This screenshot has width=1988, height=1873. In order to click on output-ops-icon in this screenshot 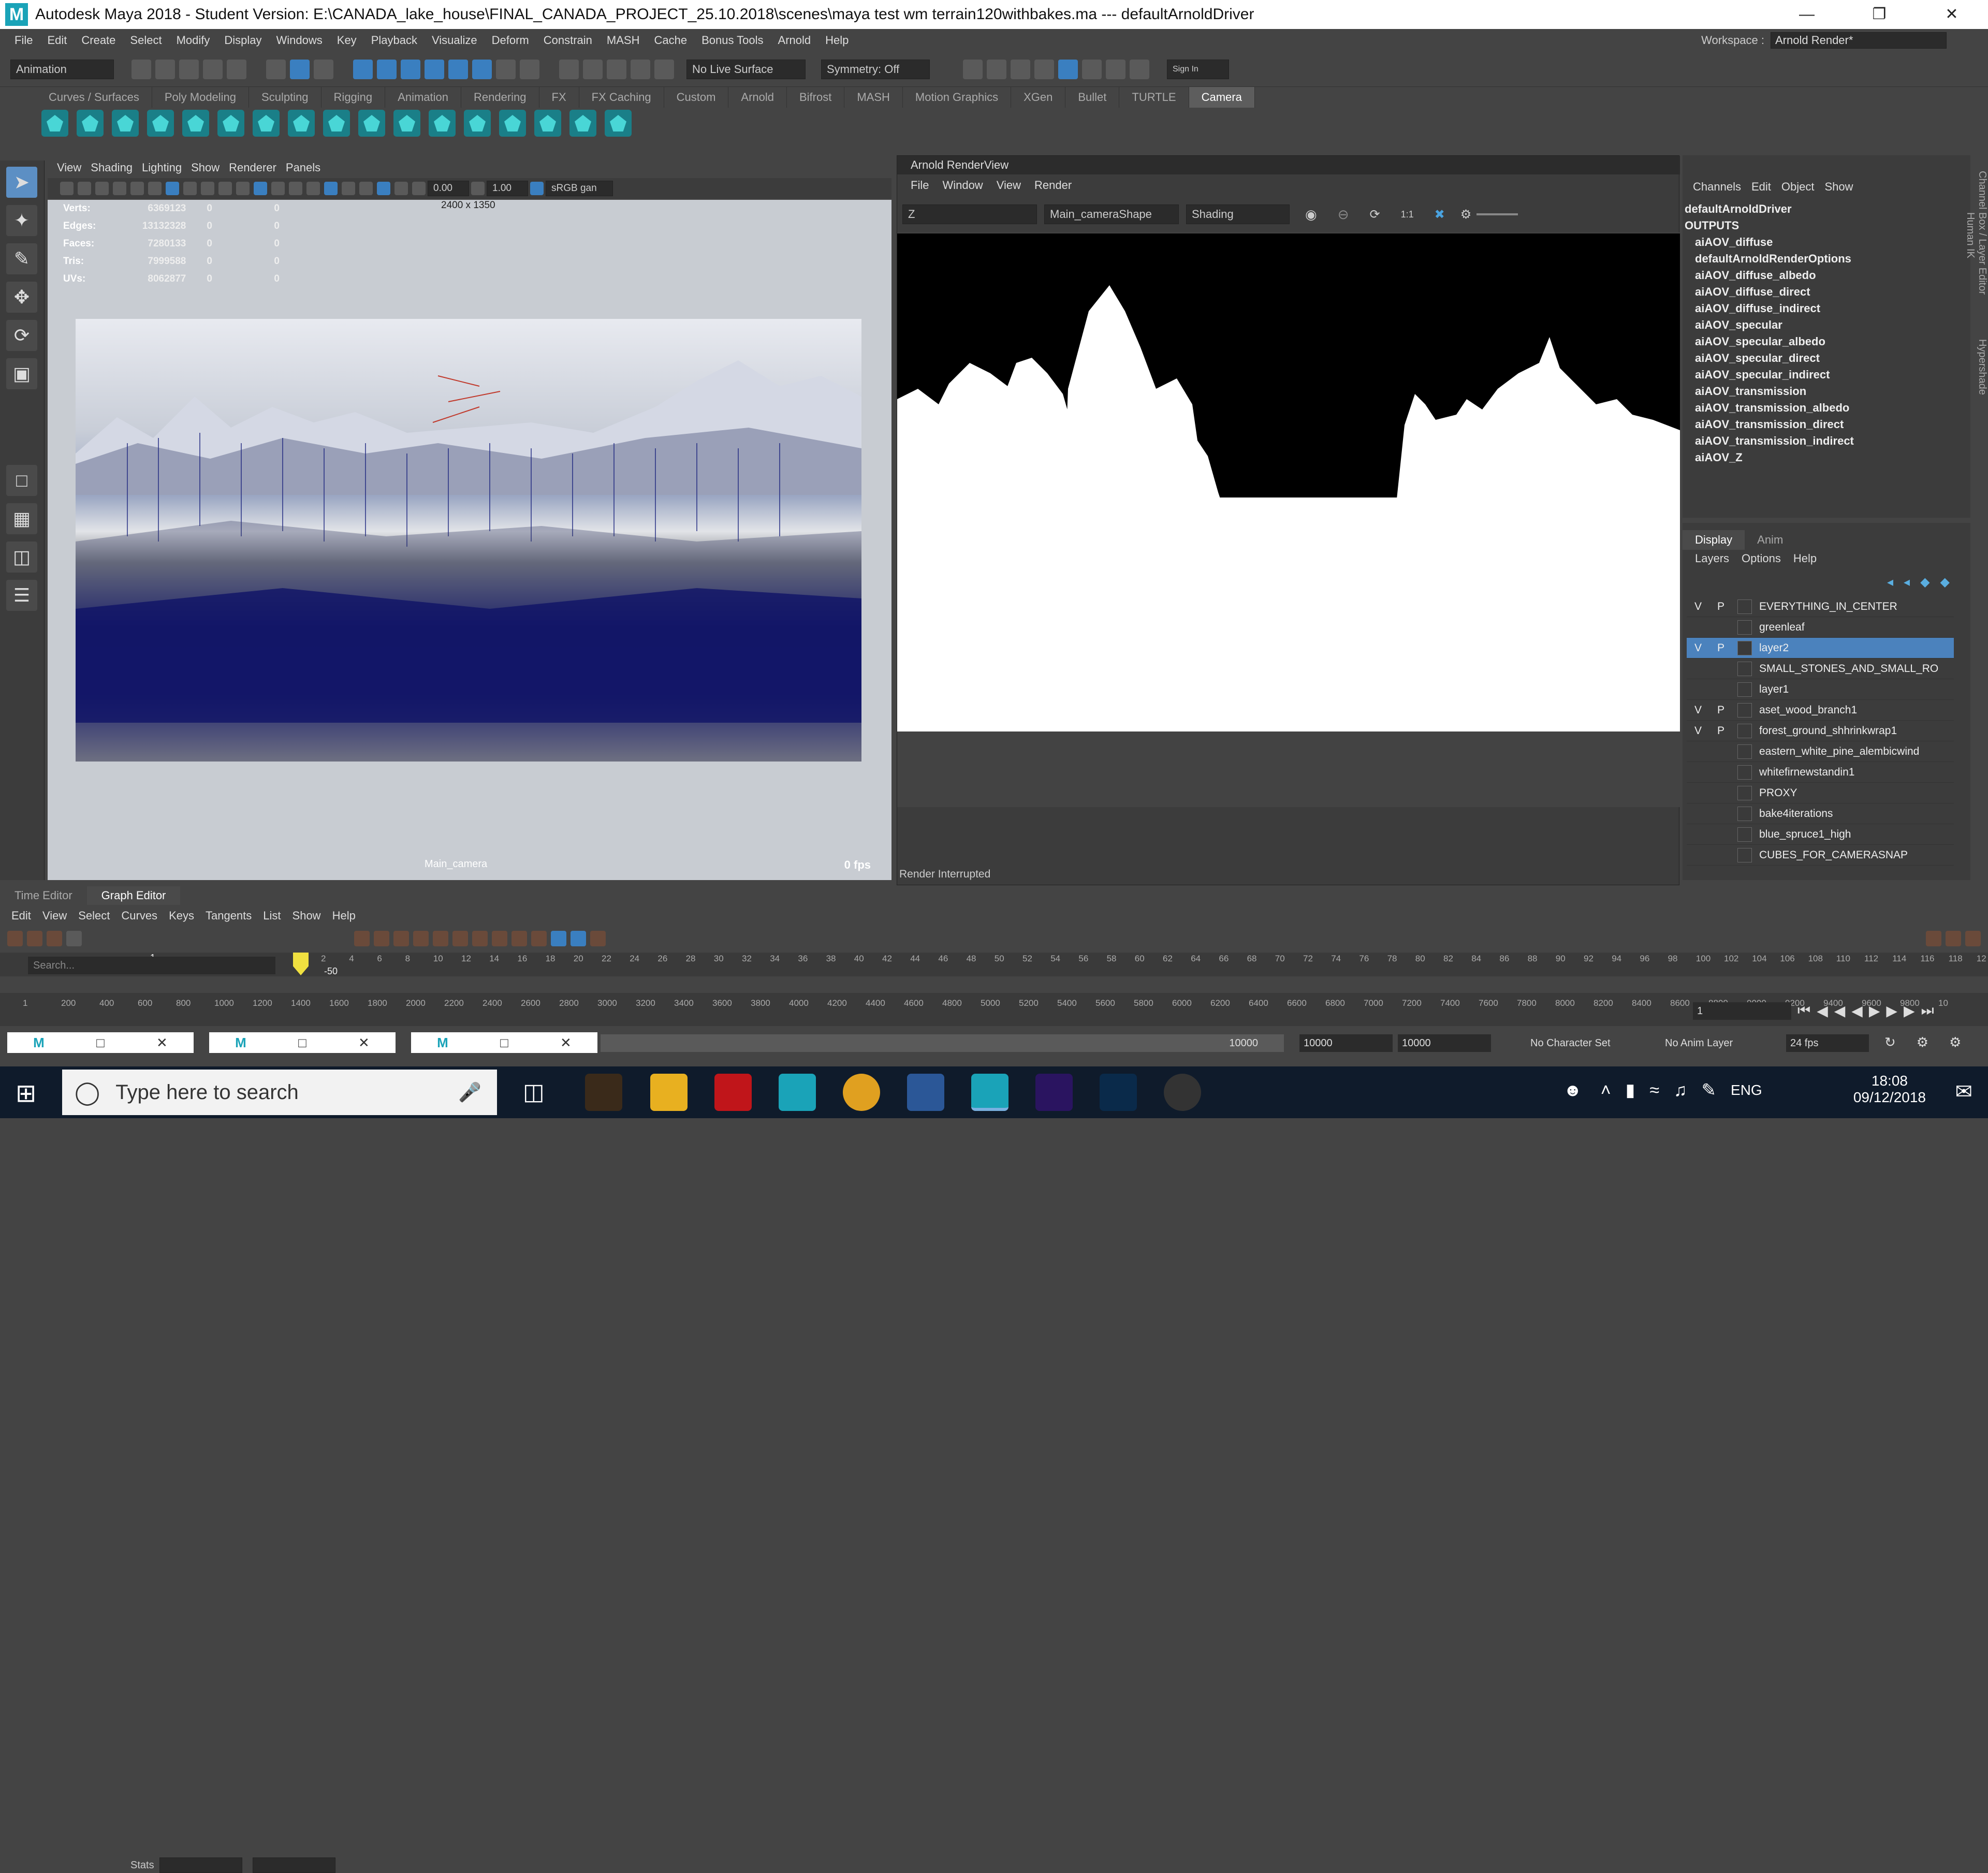, I will do `click(529, 69)`.